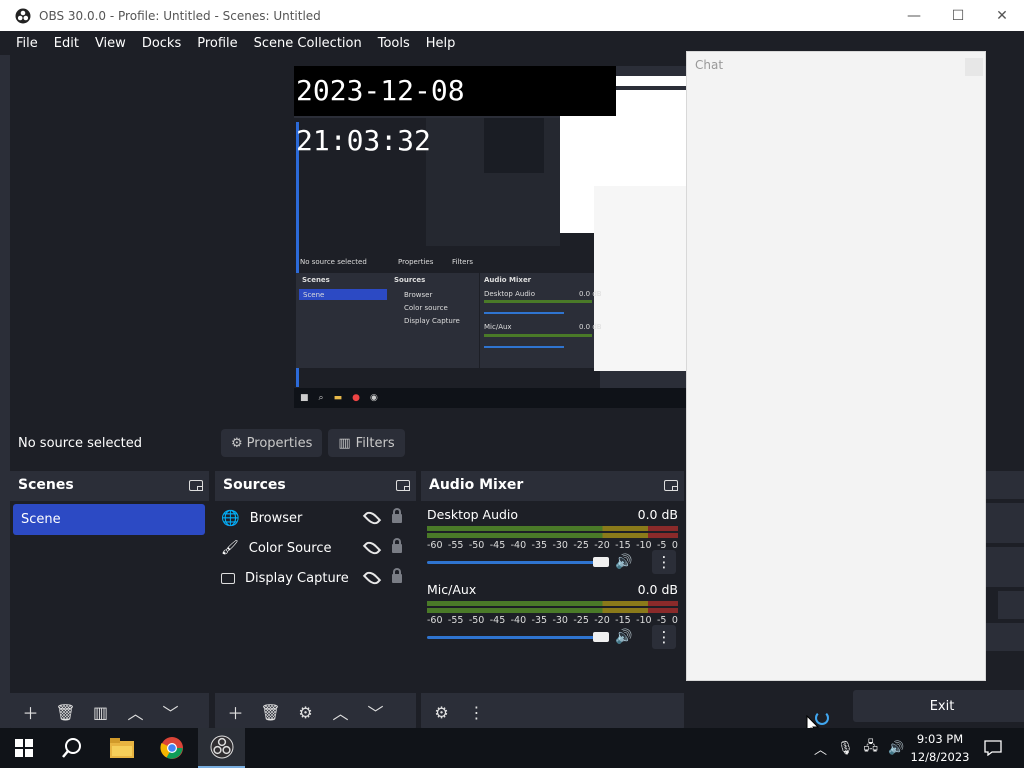 This screenshot has height=768, width=1024. Describe the element at coordinates (498, 327) in the screenshot. I see `nested-mic-label: Mic/Aux` at that location.